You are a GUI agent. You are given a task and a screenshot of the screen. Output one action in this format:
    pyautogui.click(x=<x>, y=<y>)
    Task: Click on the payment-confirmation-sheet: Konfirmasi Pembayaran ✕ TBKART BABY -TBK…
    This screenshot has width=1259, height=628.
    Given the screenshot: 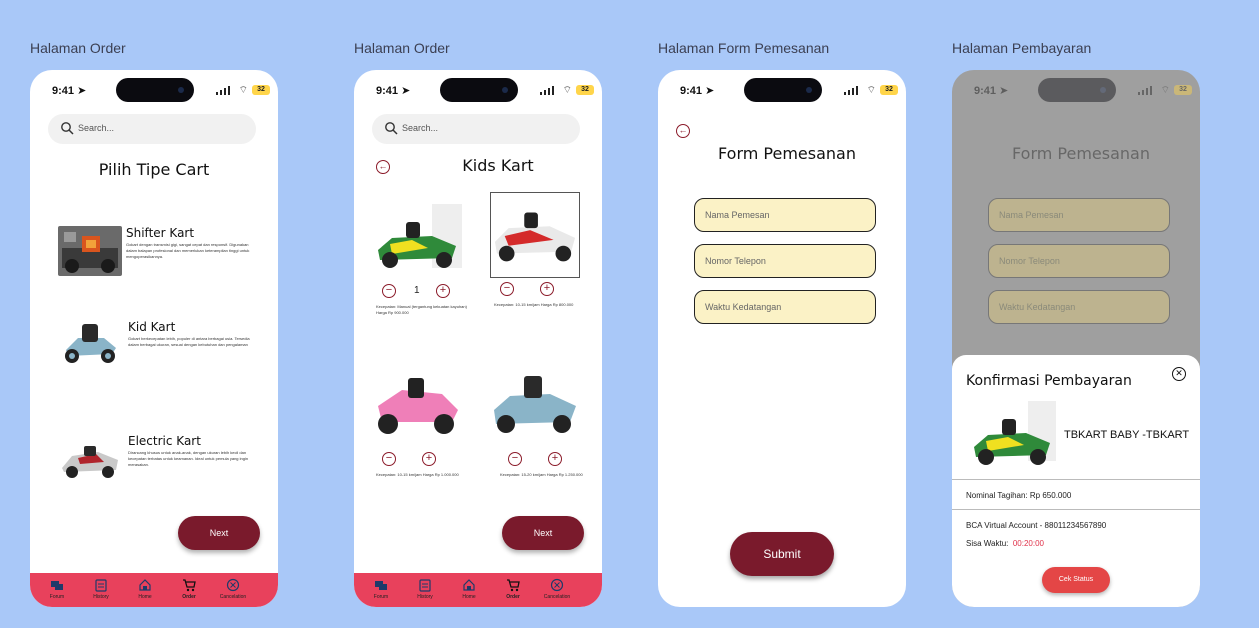 What is the action you would take?
    pyautogui.click(x=1076, y=481)
    